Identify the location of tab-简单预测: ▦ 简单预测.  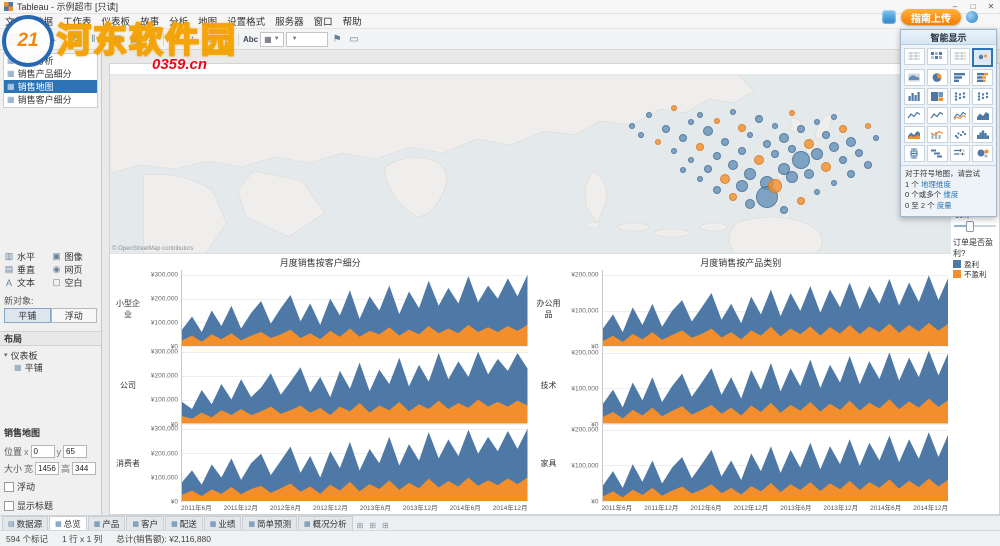
(269, 523).